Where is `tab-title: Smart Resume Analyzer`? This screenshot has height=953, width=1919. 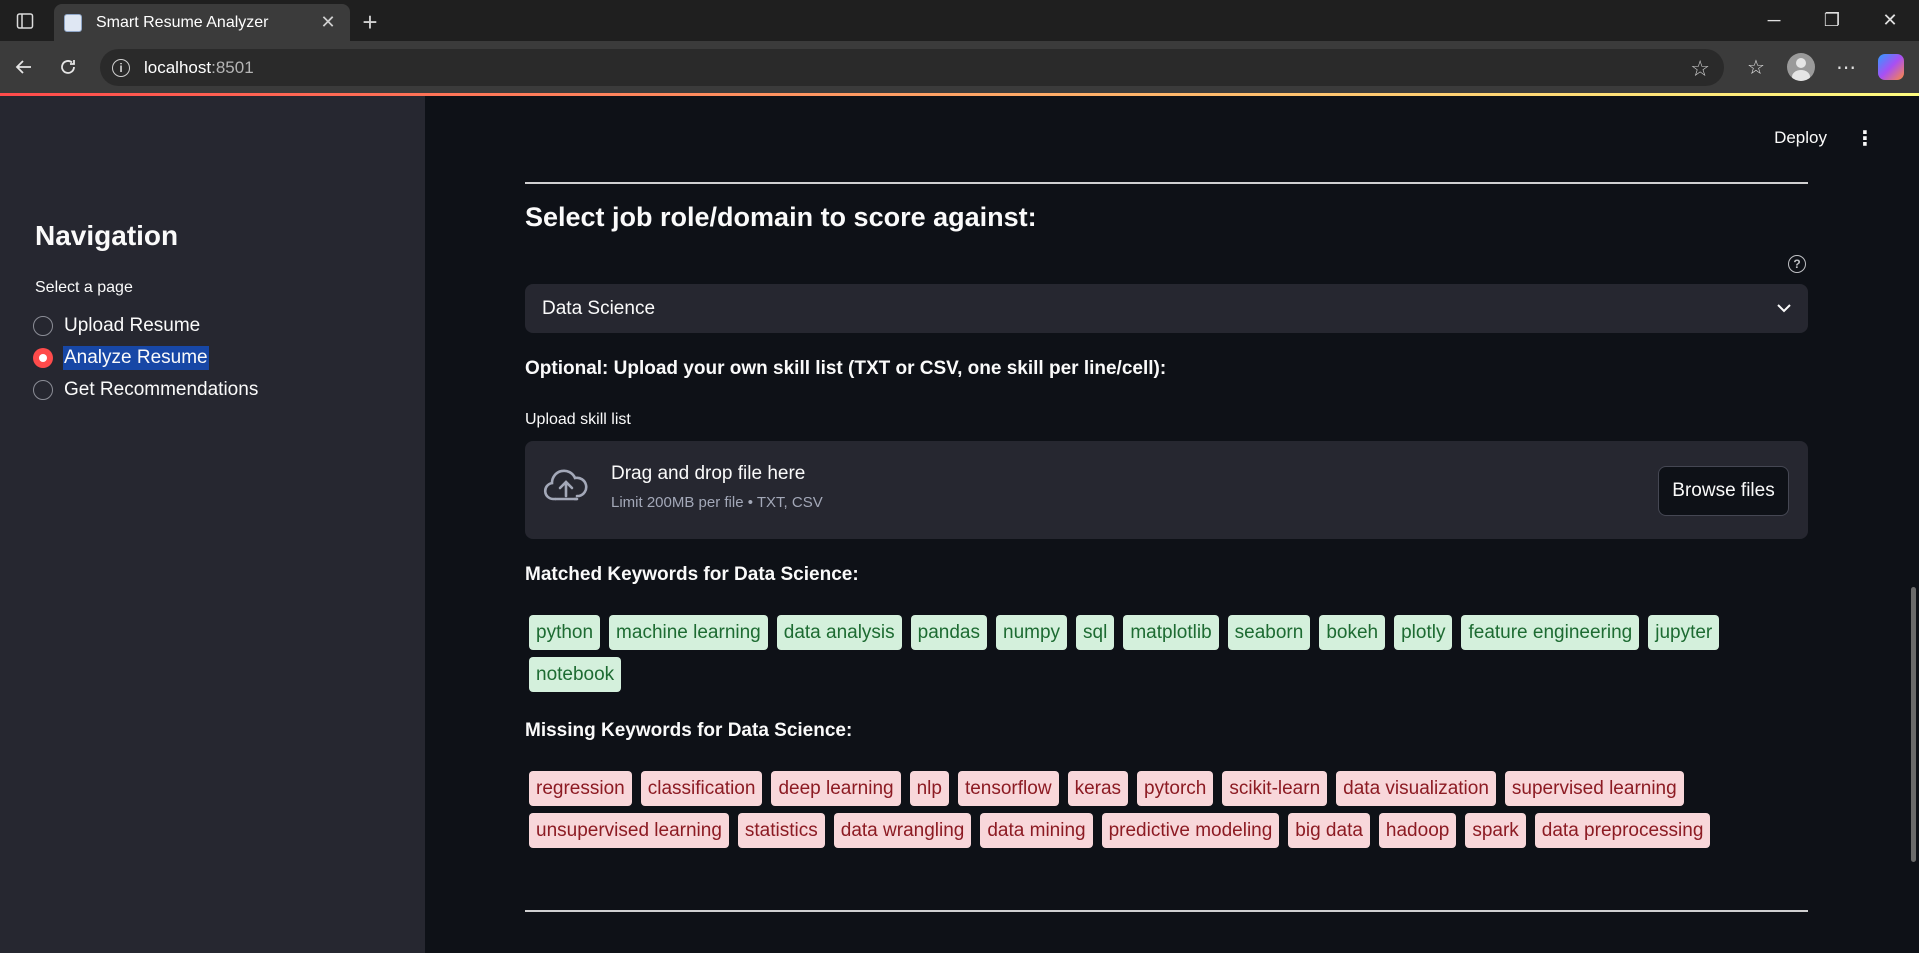
tab-title: Smart Resume Analyzer is located at coordinates (182, 22).